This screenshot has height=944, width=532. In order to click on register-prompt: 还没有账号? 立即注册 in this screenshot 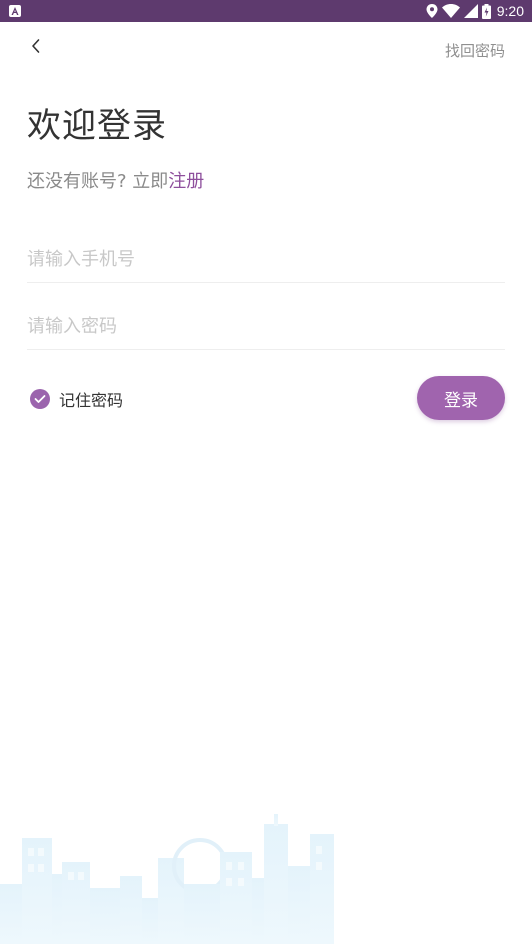, I will do `click(115, 180)`.